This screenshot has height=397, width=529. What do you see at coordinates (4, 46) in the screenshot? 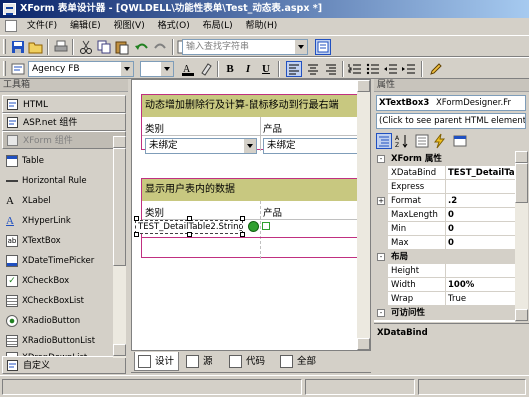
I see `toolbar-grip` at bounding box center [4, 46].